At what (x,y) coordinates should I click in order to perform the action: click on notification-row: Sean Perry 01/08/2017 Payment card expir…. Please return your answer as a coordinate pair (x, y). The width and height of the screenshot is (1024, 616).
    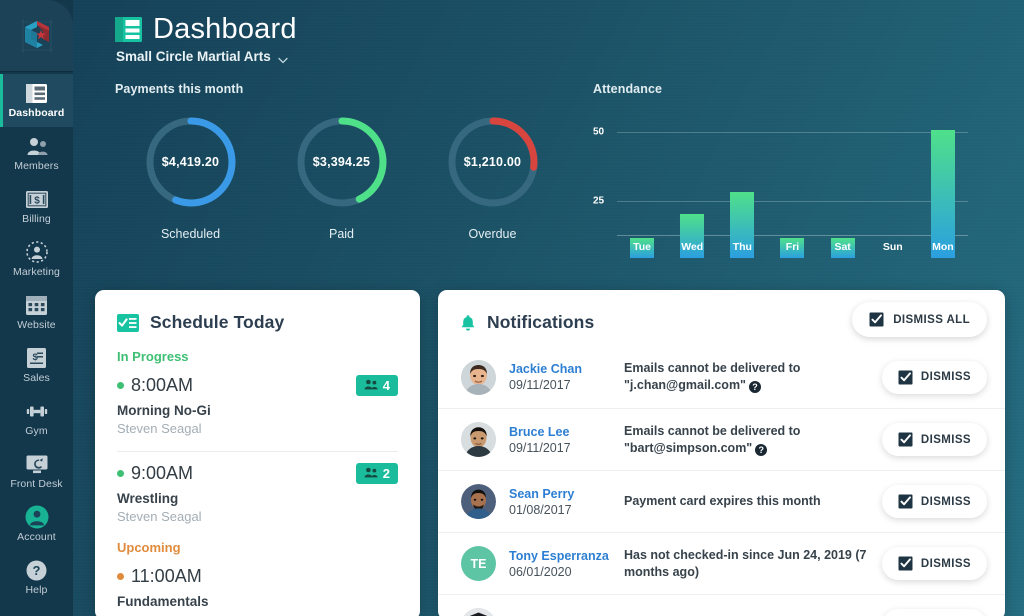
    Looking at the image, I should click on (721, 501).